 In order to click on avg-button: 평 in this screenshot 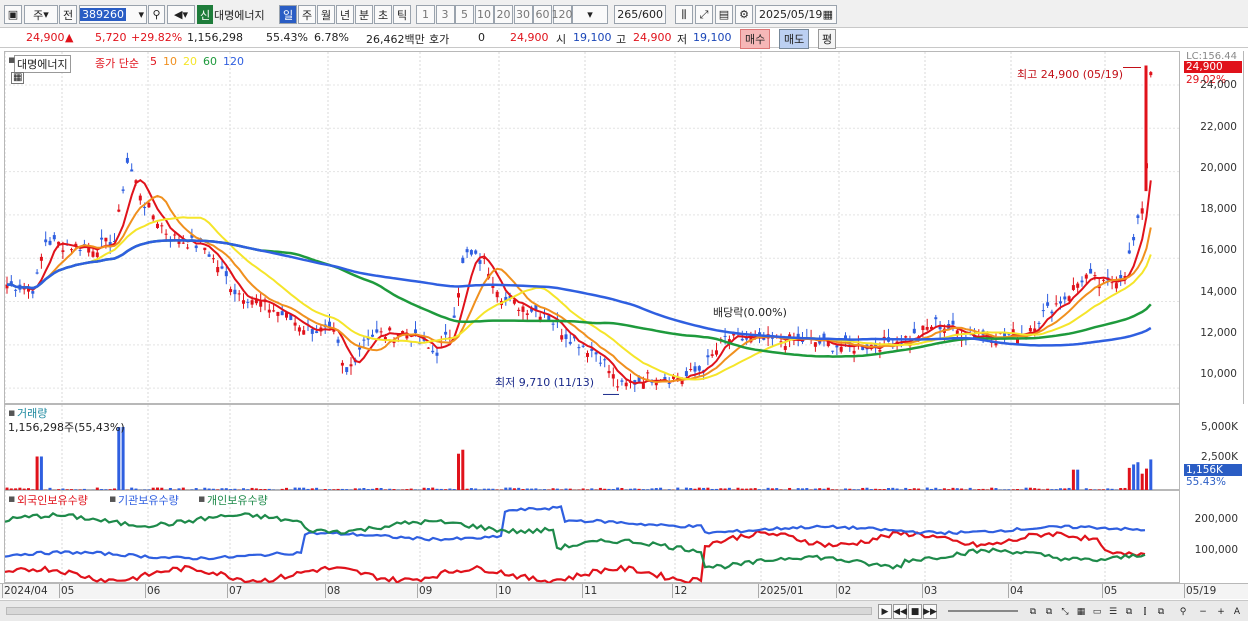, I will do `click(827, 39)`.